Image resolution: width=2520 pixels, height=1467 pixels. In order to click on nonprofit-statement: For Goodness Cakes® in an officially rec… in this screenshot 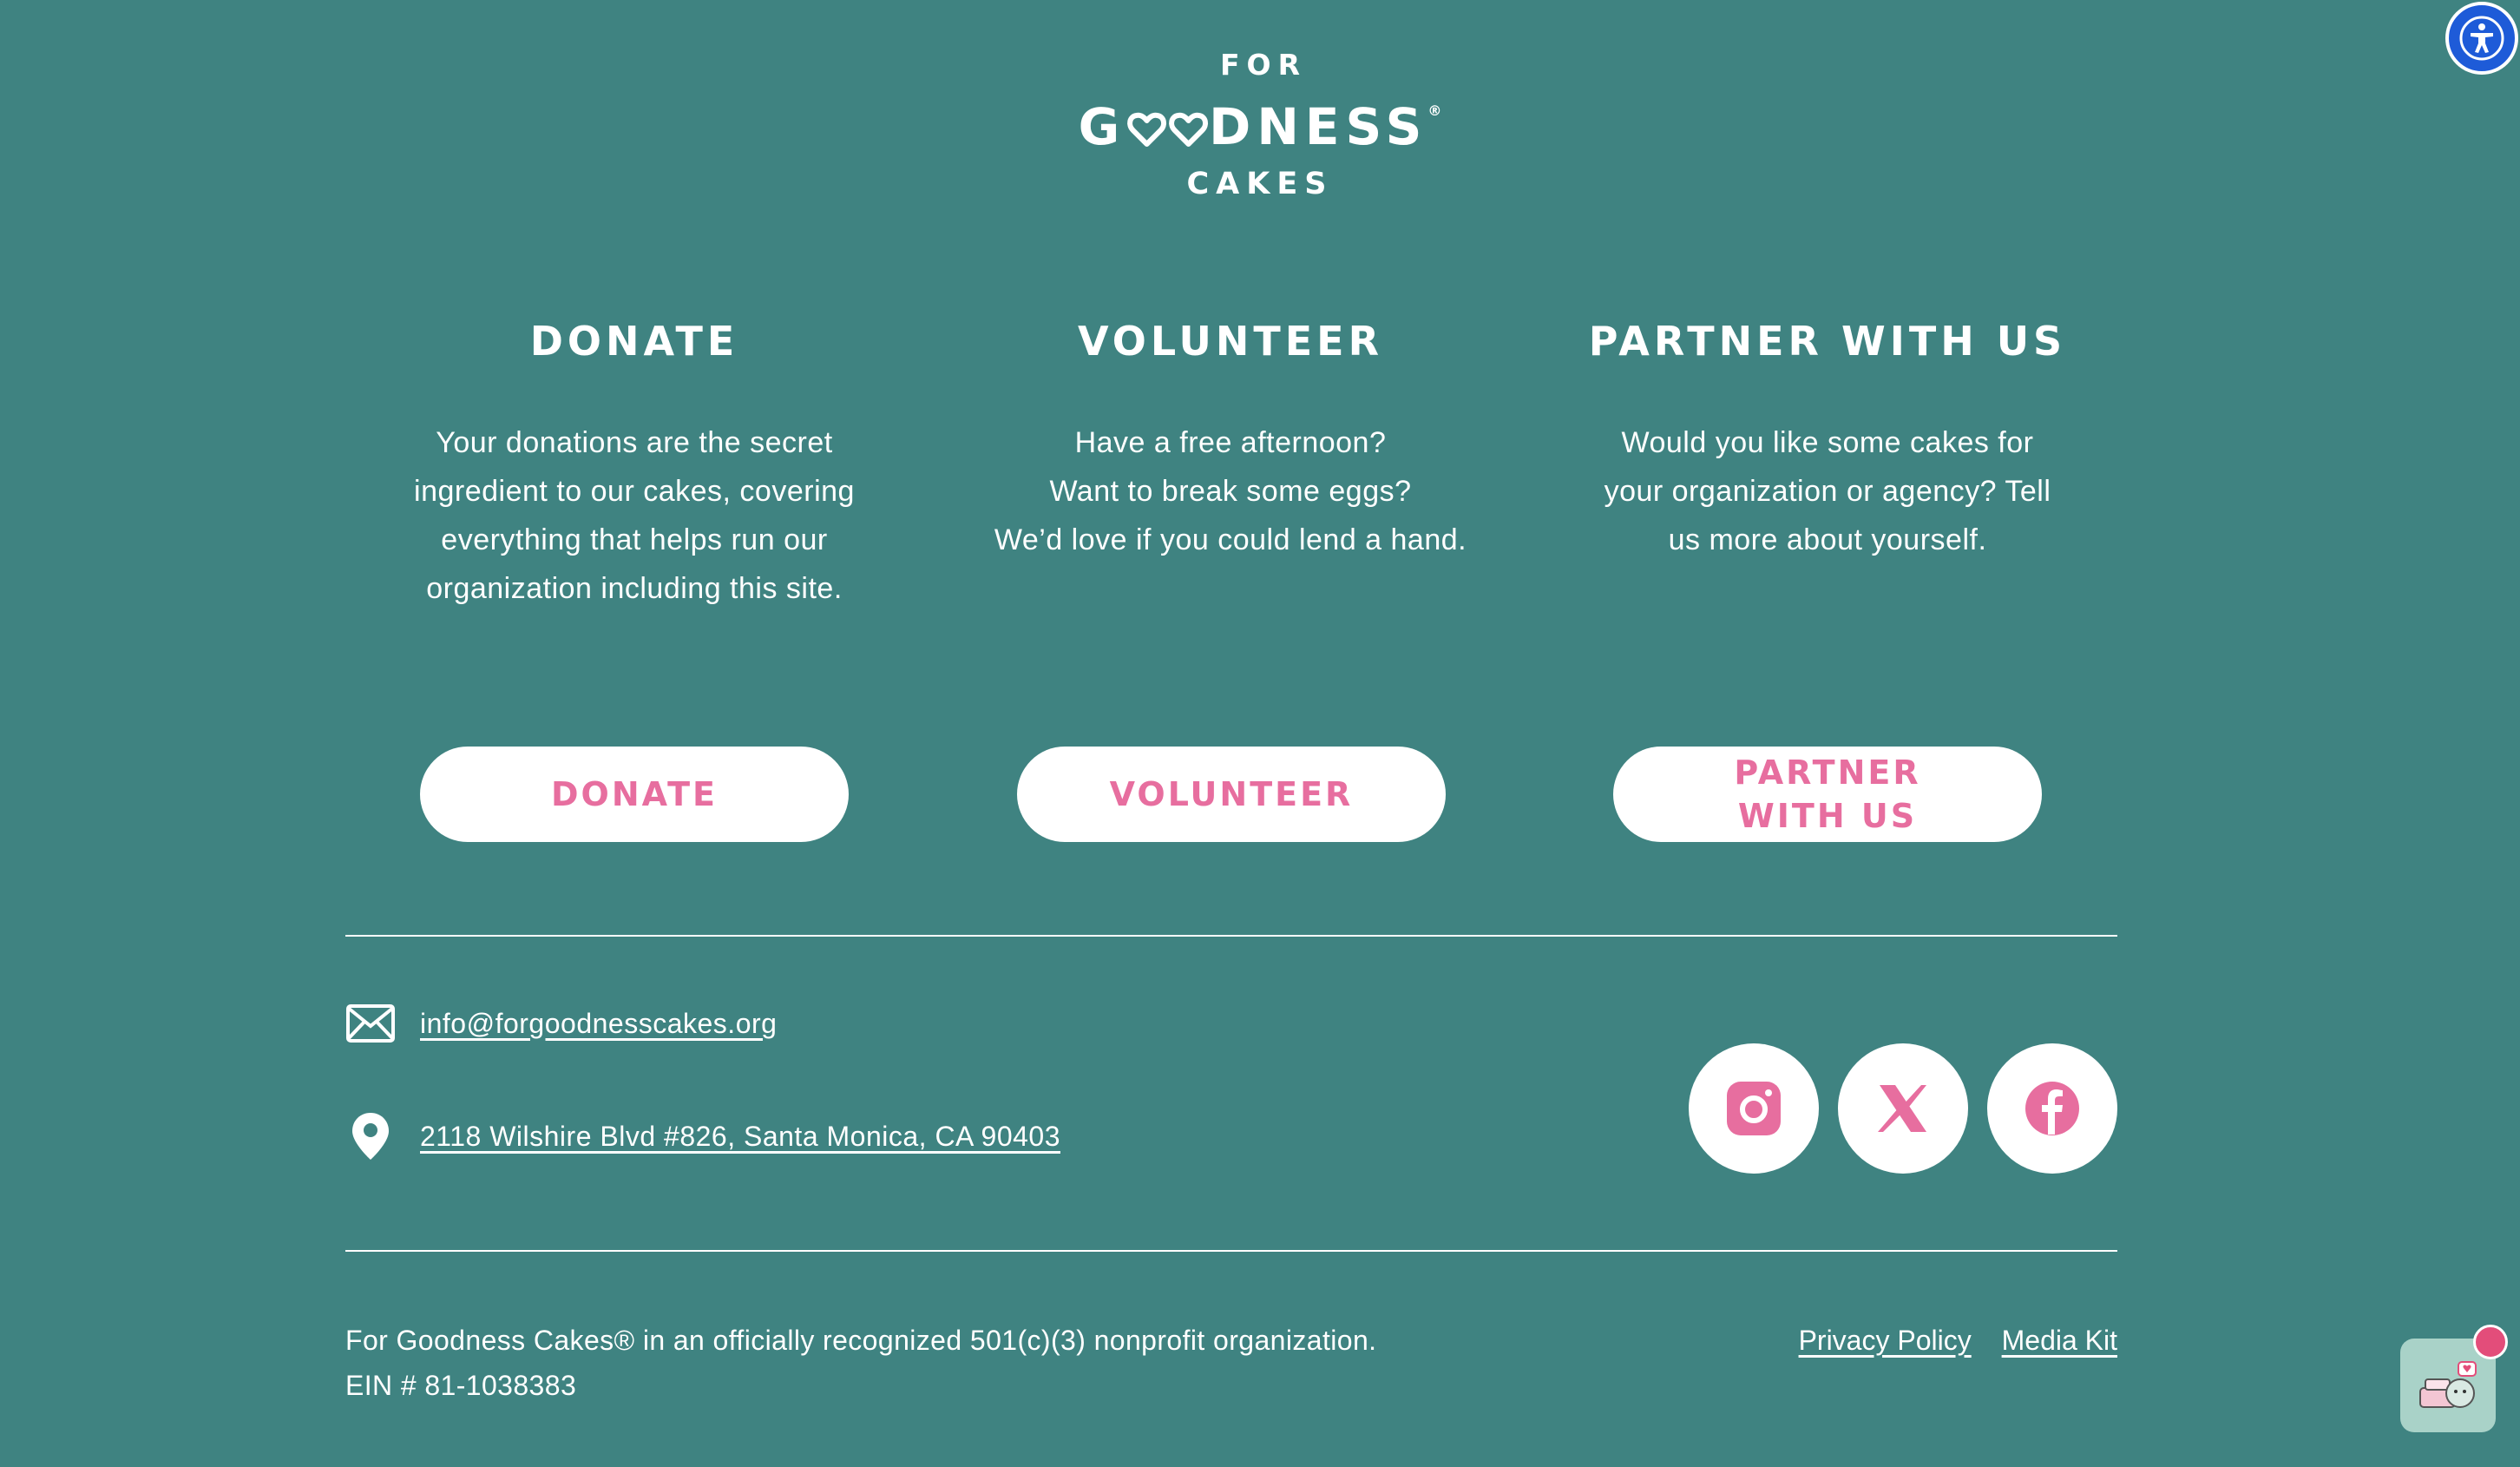, I will do `click(861, 1340)`.